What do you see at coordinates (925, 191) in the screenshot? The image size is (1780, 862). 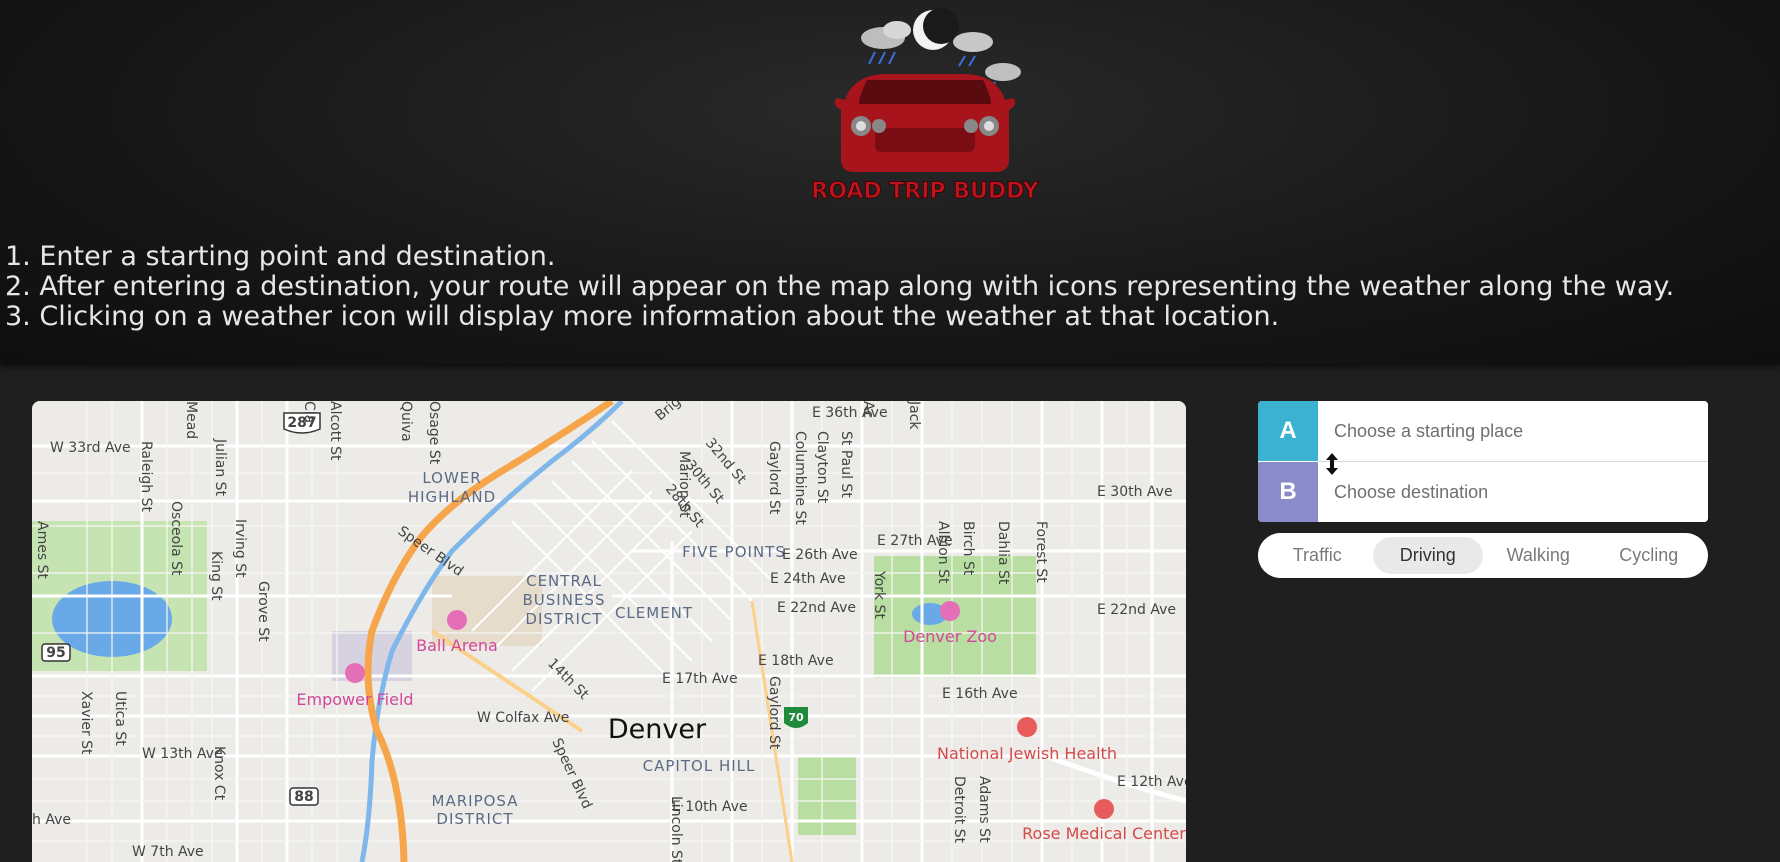 I see `svg-text: ROAD TRIP BUDDY` at bounding box center [925, 191].